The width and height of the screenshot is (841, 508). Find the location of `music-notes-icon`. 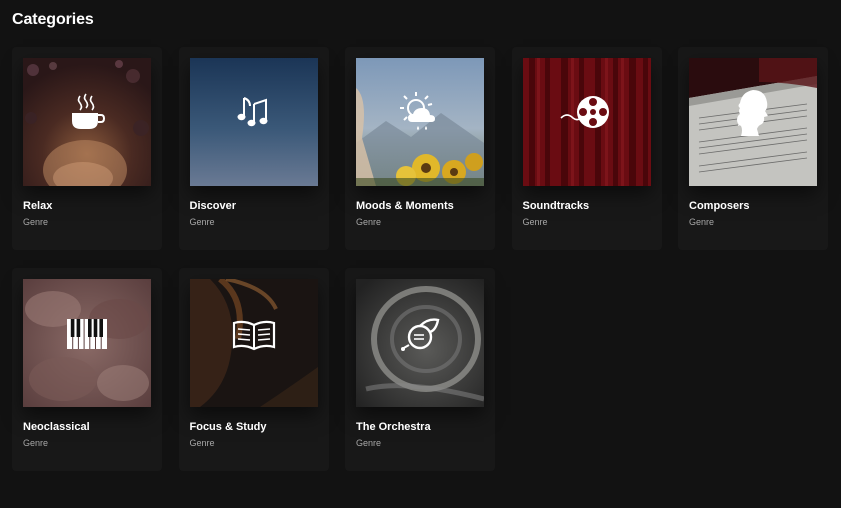

music-notes-icon is located at coordinates (252, 112).